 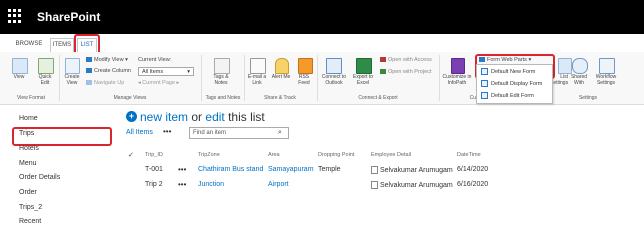 I want to click on view-all-items: All Items, so click(x=139, y=132).